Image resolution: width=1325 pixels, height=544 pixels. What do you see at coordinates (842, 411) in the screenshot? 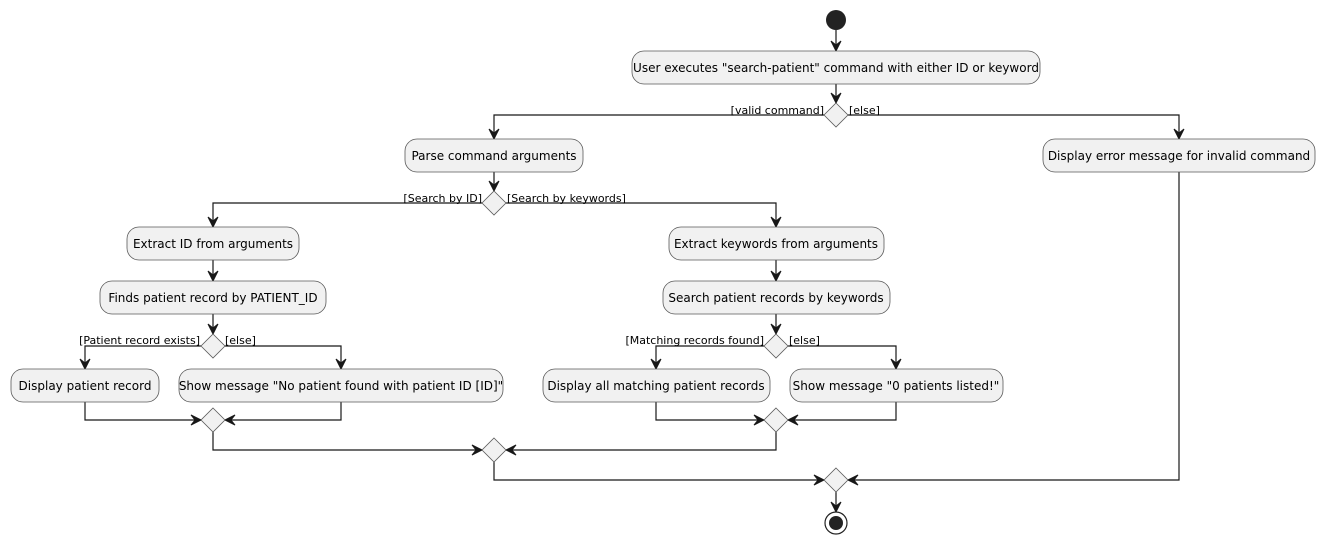
I see `edge-zero-to-merge` at bounding box center [842, 411].